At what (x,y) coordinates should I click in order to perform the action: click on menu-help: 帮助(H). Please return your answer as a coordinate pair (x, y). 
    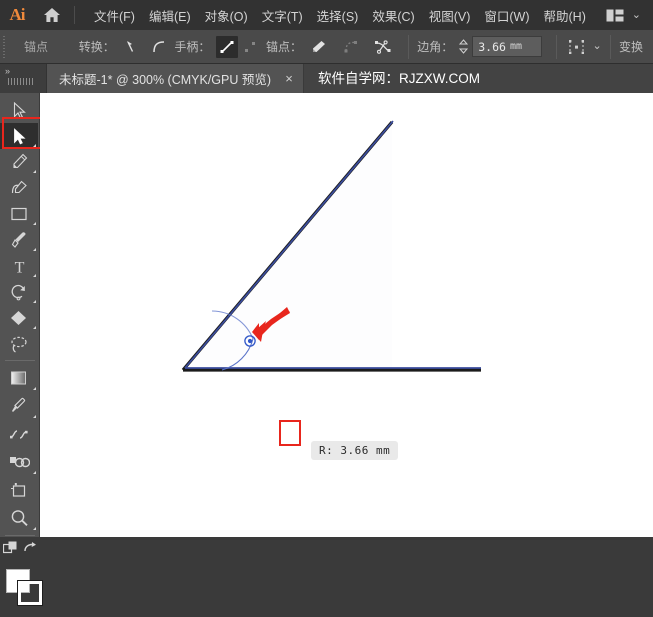
    Looking at the image, I should click on (565, 15).